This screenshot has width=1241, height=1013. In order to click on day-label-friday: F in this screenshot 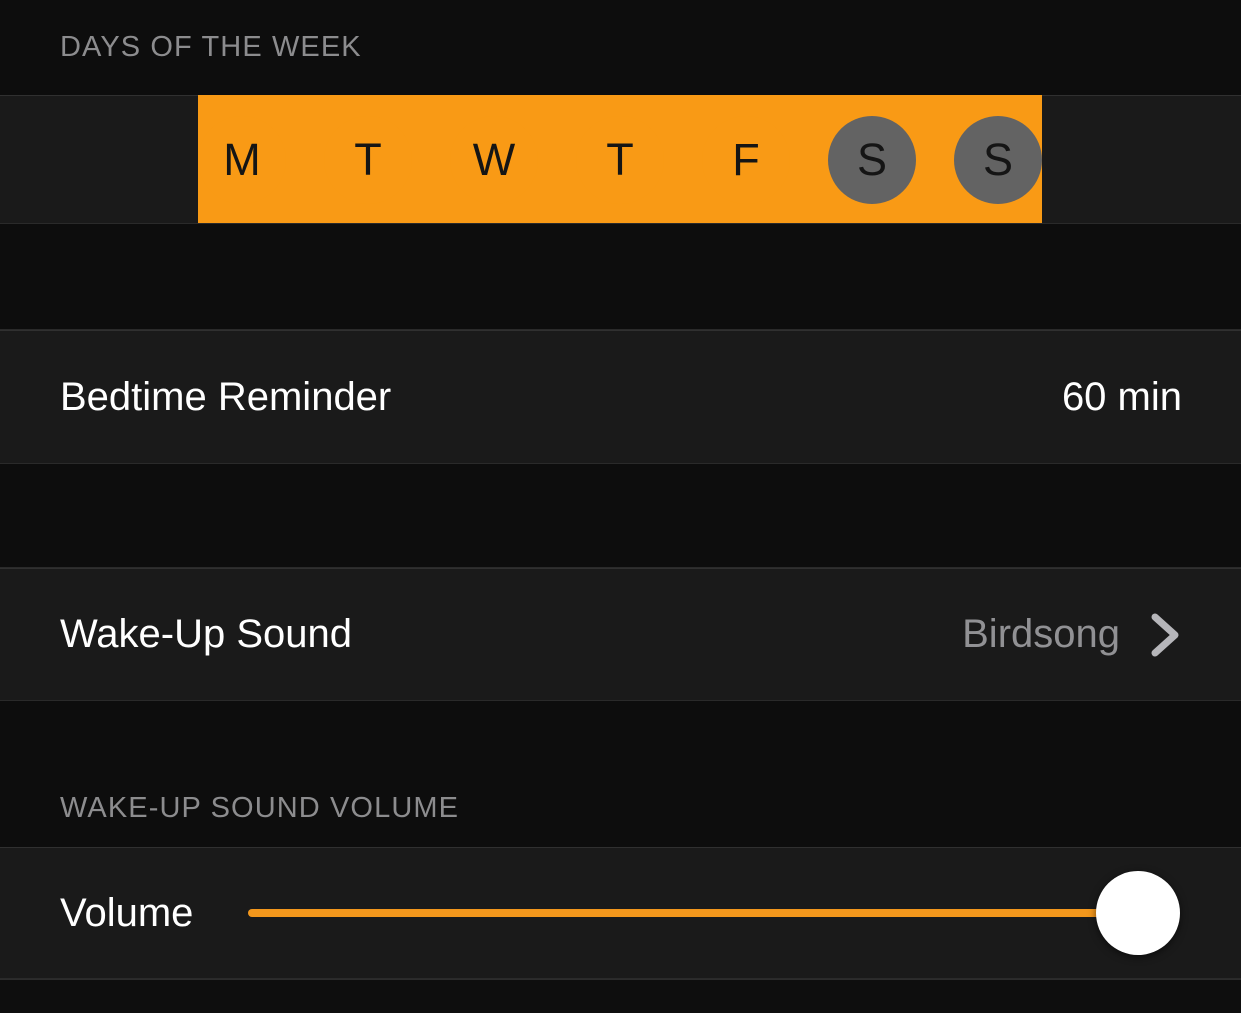, I will do `click(746, 159)`.